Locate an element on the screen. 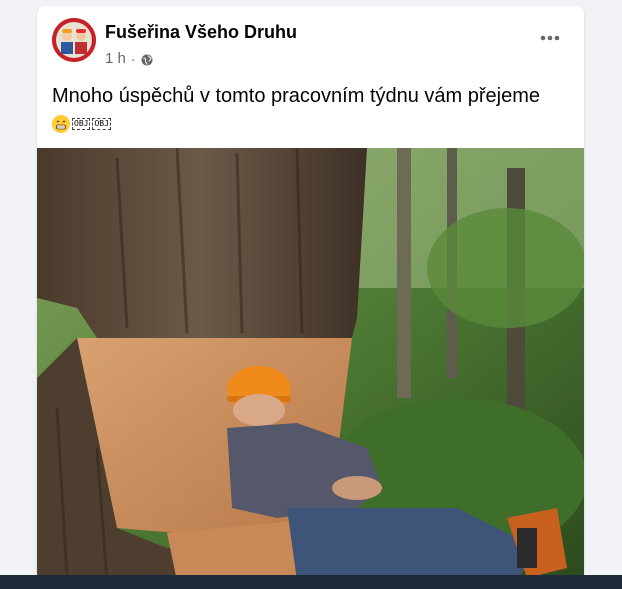 The height and width of the screenshot is (589, 622). more-options-button is located at coordinates (550, 38).